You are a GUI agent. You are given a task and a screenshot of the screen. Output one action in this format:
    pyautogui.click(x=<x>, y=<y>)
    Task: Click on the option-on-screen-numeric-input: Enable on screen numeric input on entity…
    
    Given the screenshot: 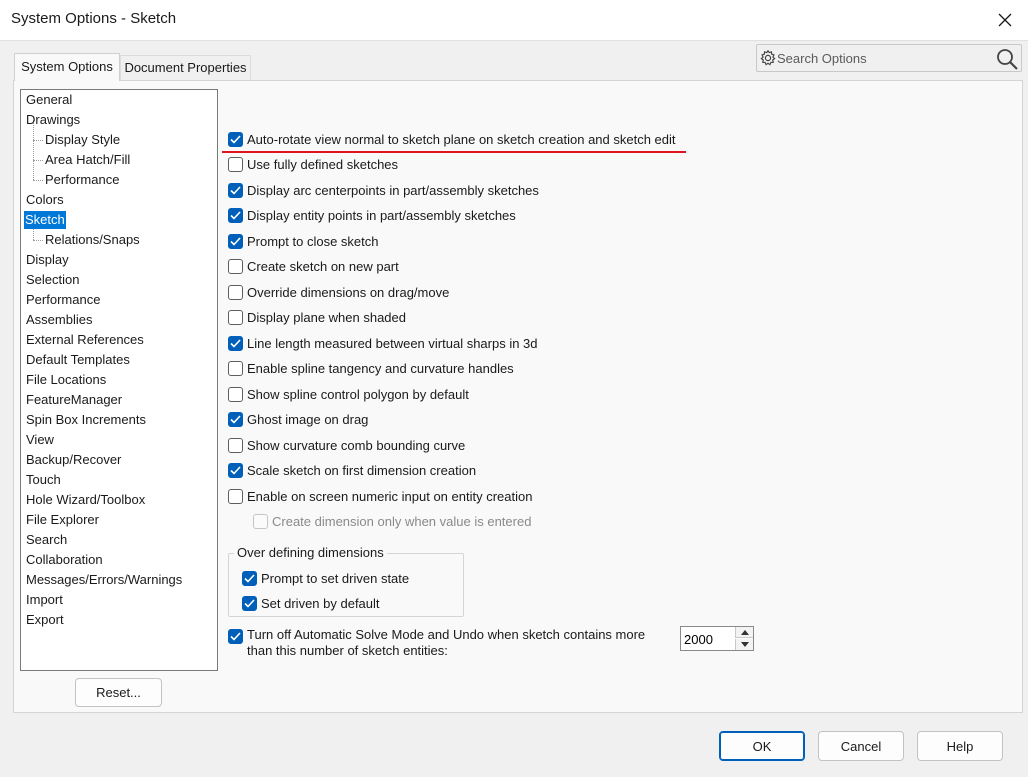 What is the action you would take?
    pyautogui.click(x=380, y=496)
    